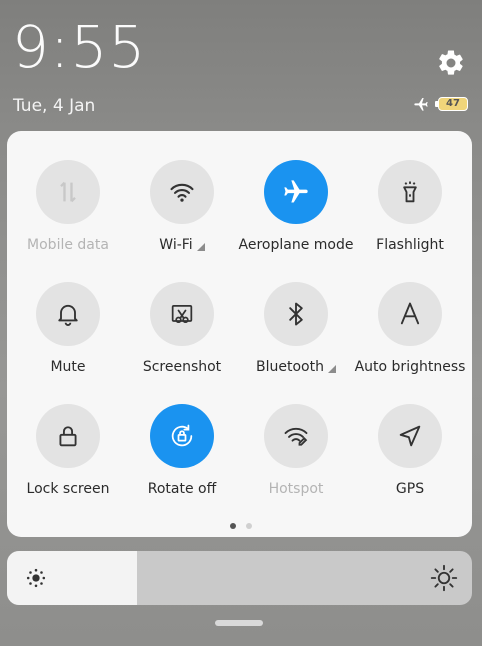  What do you see at coordinates (54, 106) in the screenshot?
I see `date: Tue, 4 Jan` at bounding box center [54, 106].